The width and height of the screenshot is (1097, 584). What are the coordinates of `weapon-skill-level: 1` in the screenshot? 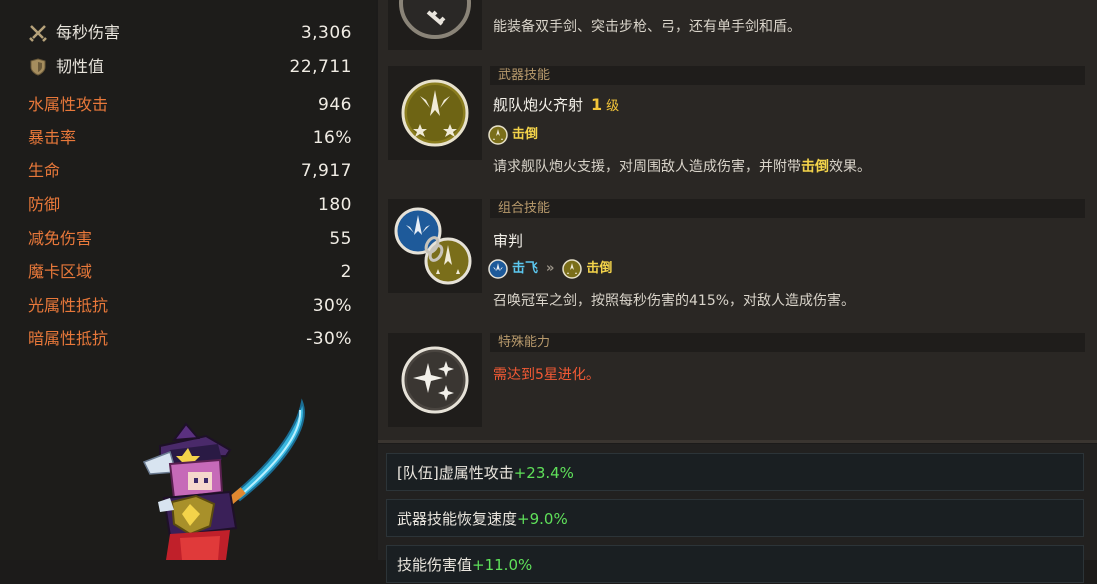 It's located at (597, 104).